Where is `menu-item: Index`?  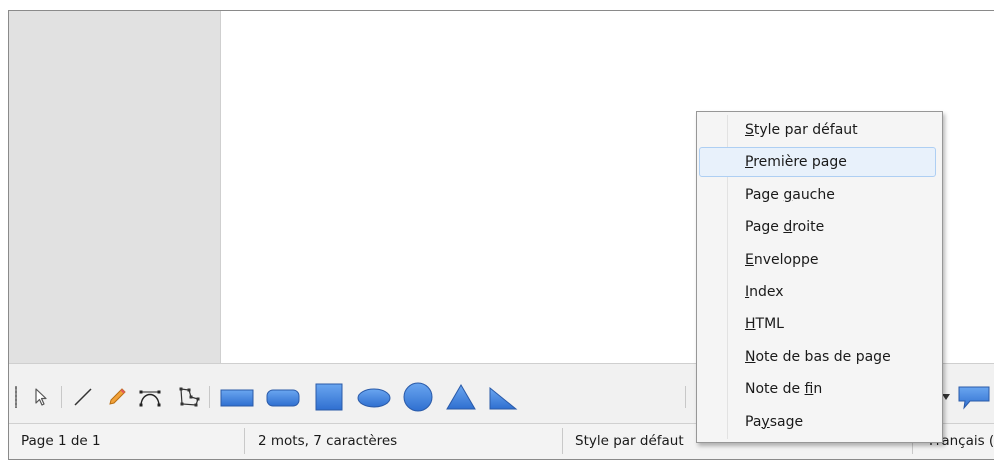 menu-item: Index is located at coordinates (817, 292).